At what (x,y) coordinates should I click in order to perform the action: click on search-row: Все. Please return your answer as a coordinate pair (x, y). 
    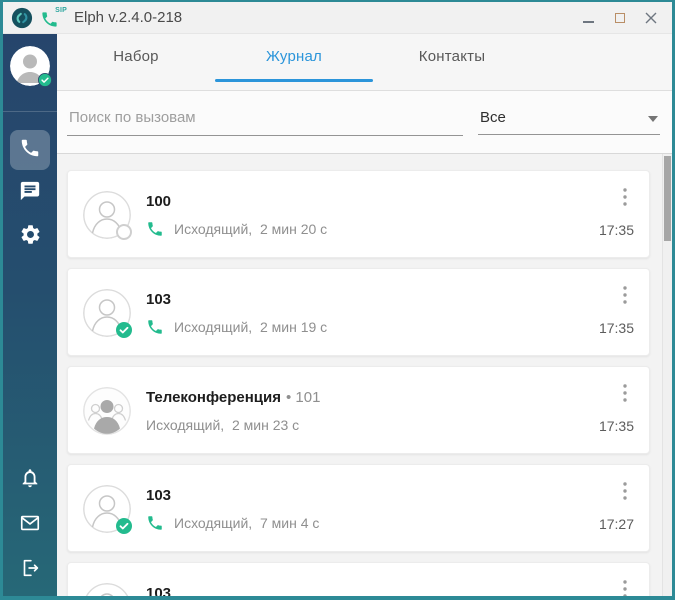
    Looking at the image, I should click on (364, 122).